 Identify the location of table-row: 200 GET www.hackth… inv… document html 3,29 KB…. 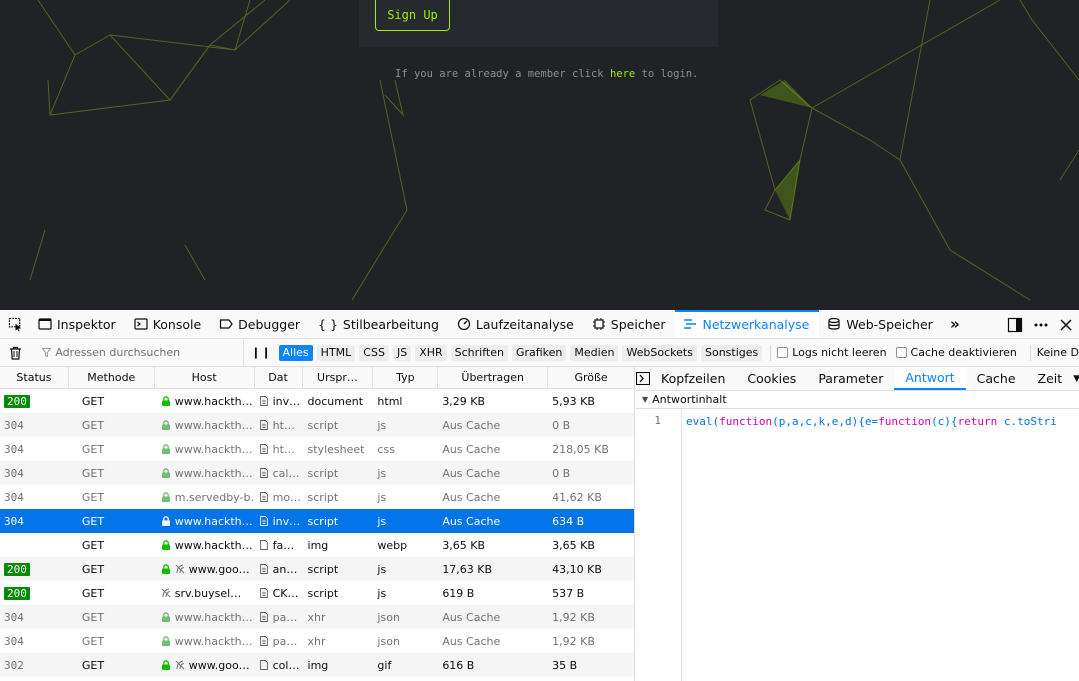
(317, 401).